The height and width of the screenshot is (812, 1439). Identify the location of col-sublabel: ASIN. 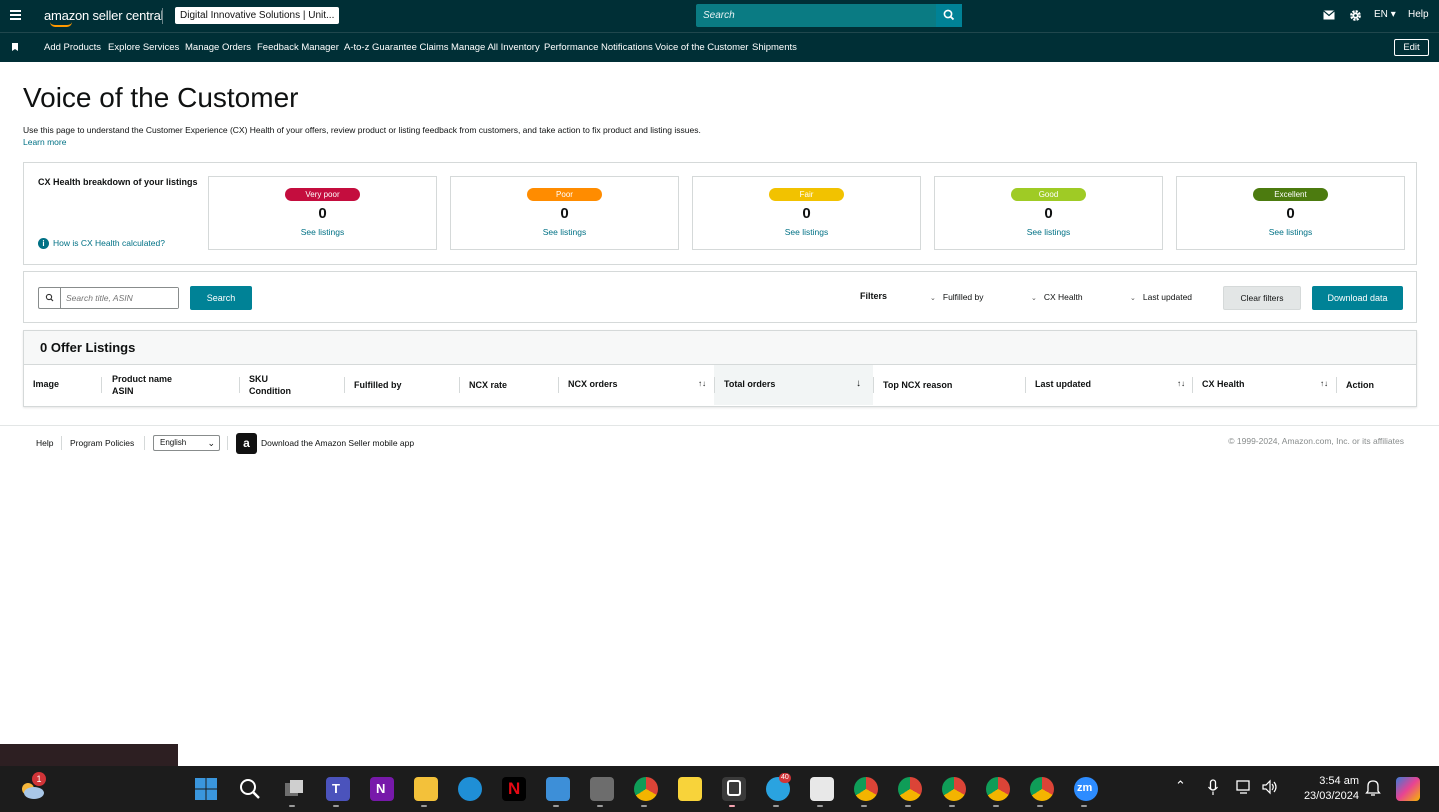
(123, 391).